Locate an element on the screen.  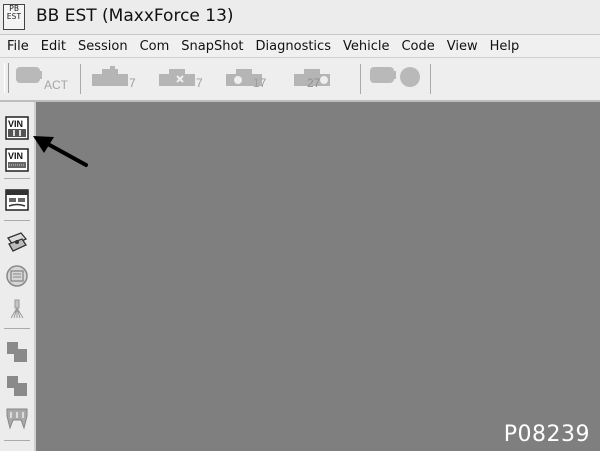
engine-diagram-icon is located at coordinates (17, 276).